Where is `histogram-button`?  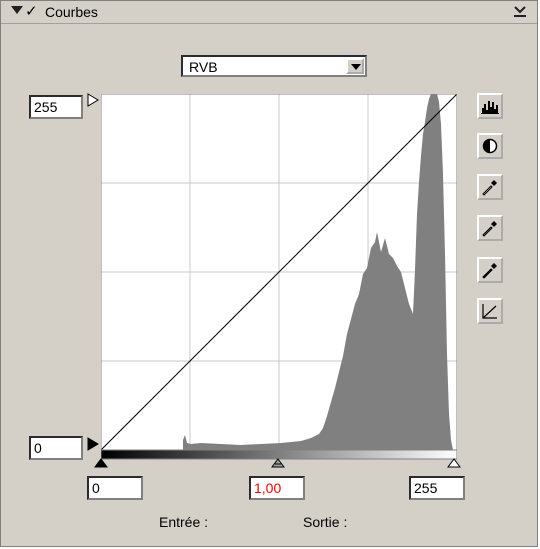
histogram-button is located at coordinates (490, 106).